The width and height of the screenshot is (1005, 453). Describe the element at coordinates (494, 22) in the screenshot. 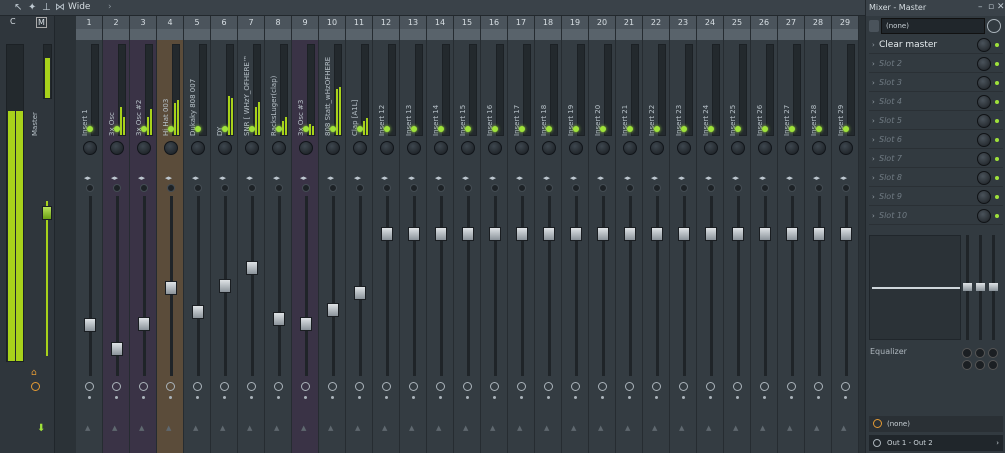

I see `strip-number: 16` at that location.